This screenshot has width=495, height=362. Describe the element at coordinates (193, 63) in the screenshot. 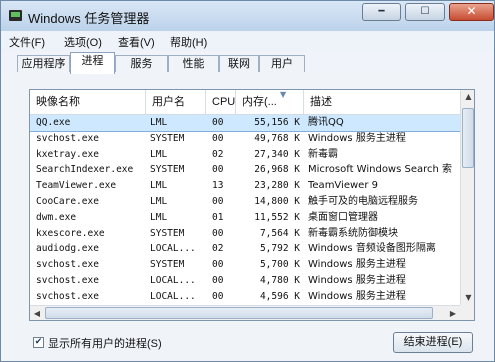

I see `tab-performance: 性能` at that location.